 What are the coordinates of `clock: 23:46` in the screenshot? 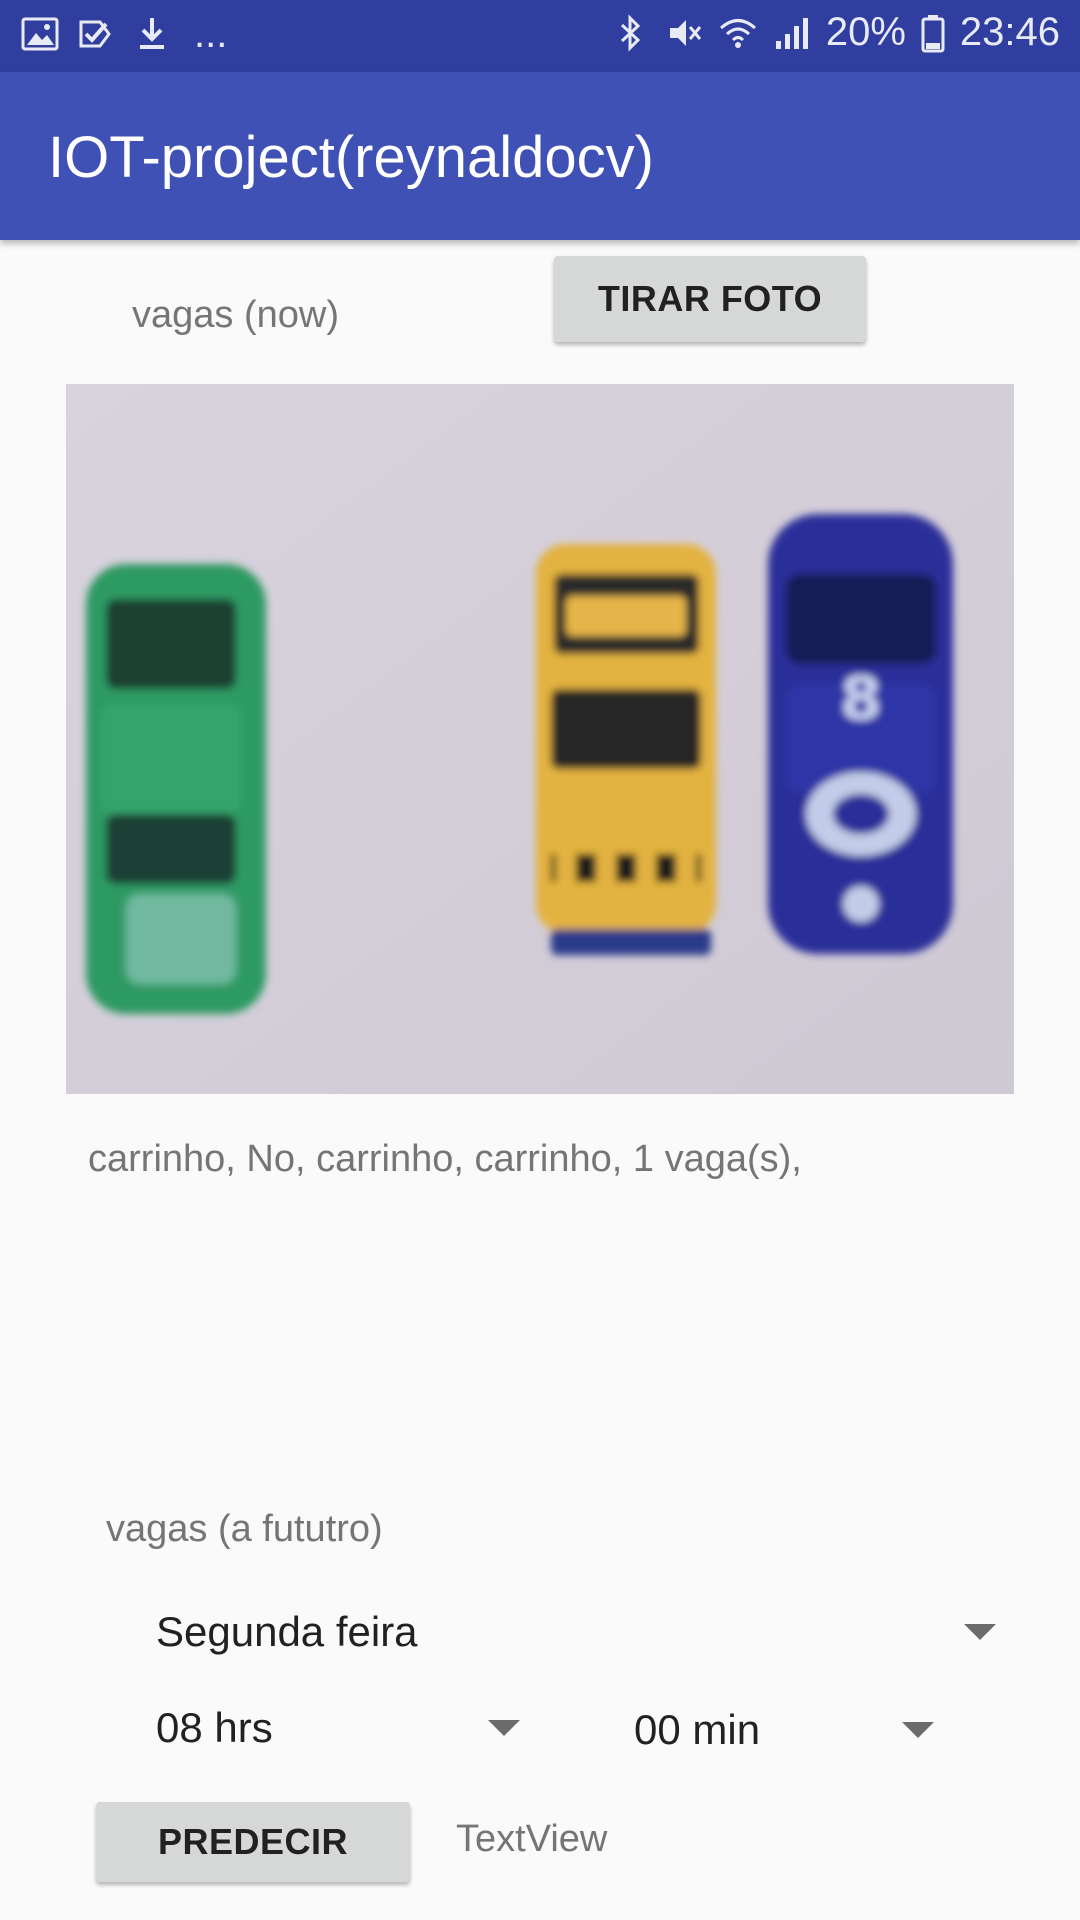 It's located at (1009, 32).